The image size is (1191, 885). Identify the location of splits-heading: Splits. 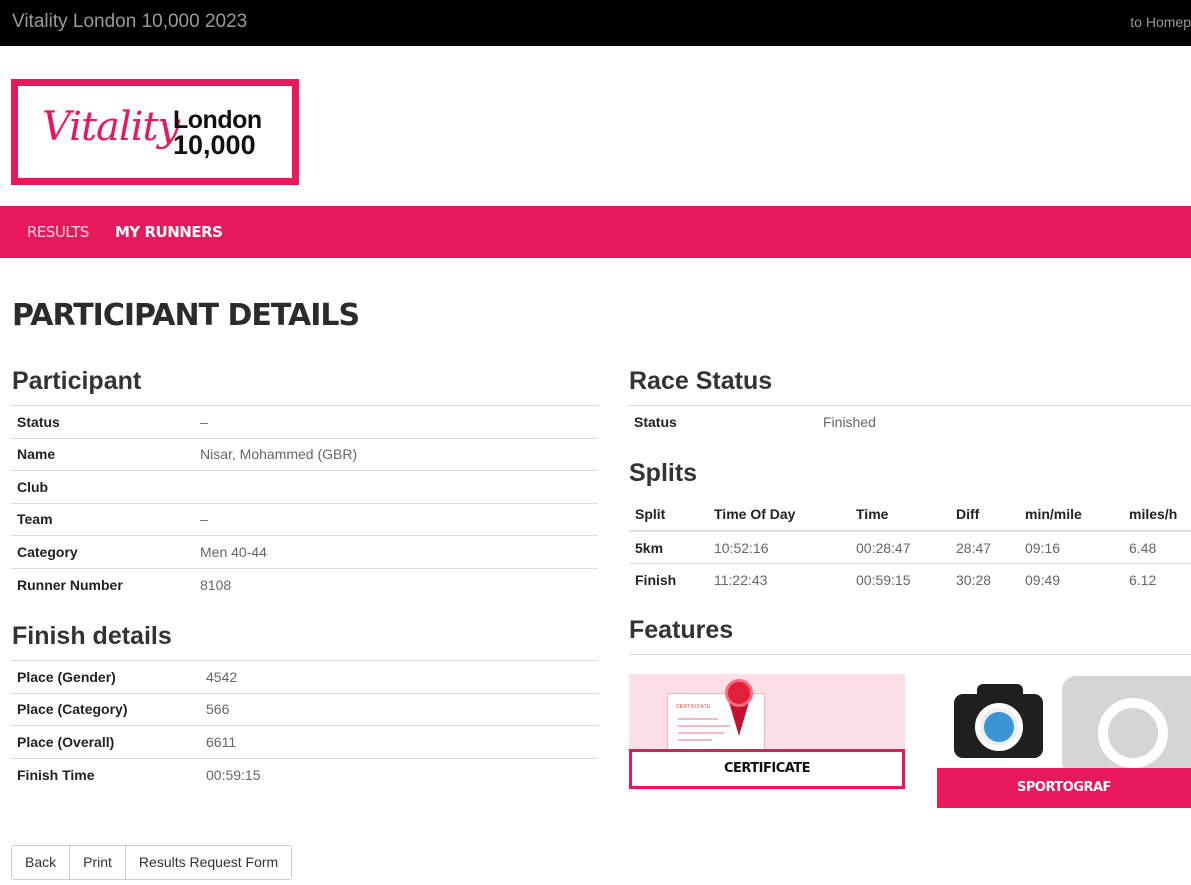
(663, 473).